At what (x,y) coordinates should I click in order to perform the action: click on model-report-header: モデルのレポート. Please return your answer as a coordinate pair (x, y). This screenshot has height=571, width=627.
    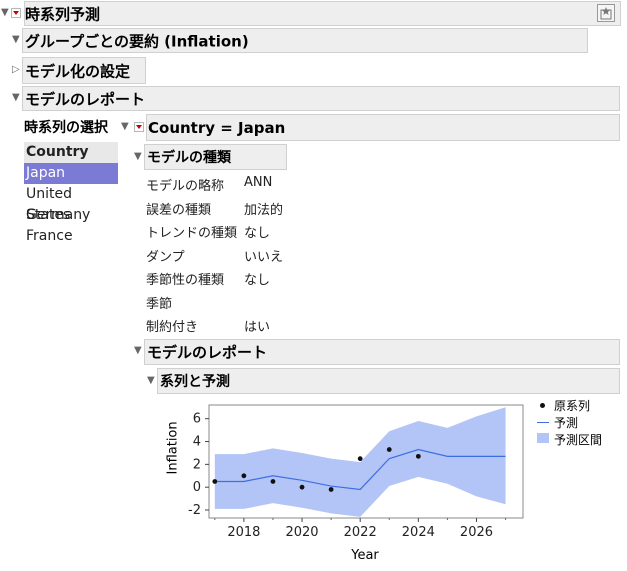
    Looking at the image, I should click on (321, 98).